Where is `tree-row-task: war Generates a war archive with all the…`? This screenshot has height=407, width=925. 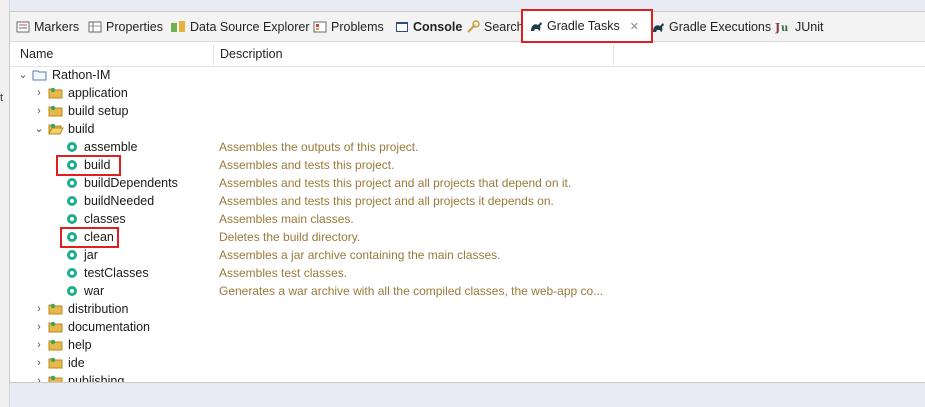
tree-row-task: war Generates a war archive with all the… is located at coordinates (460, 291).